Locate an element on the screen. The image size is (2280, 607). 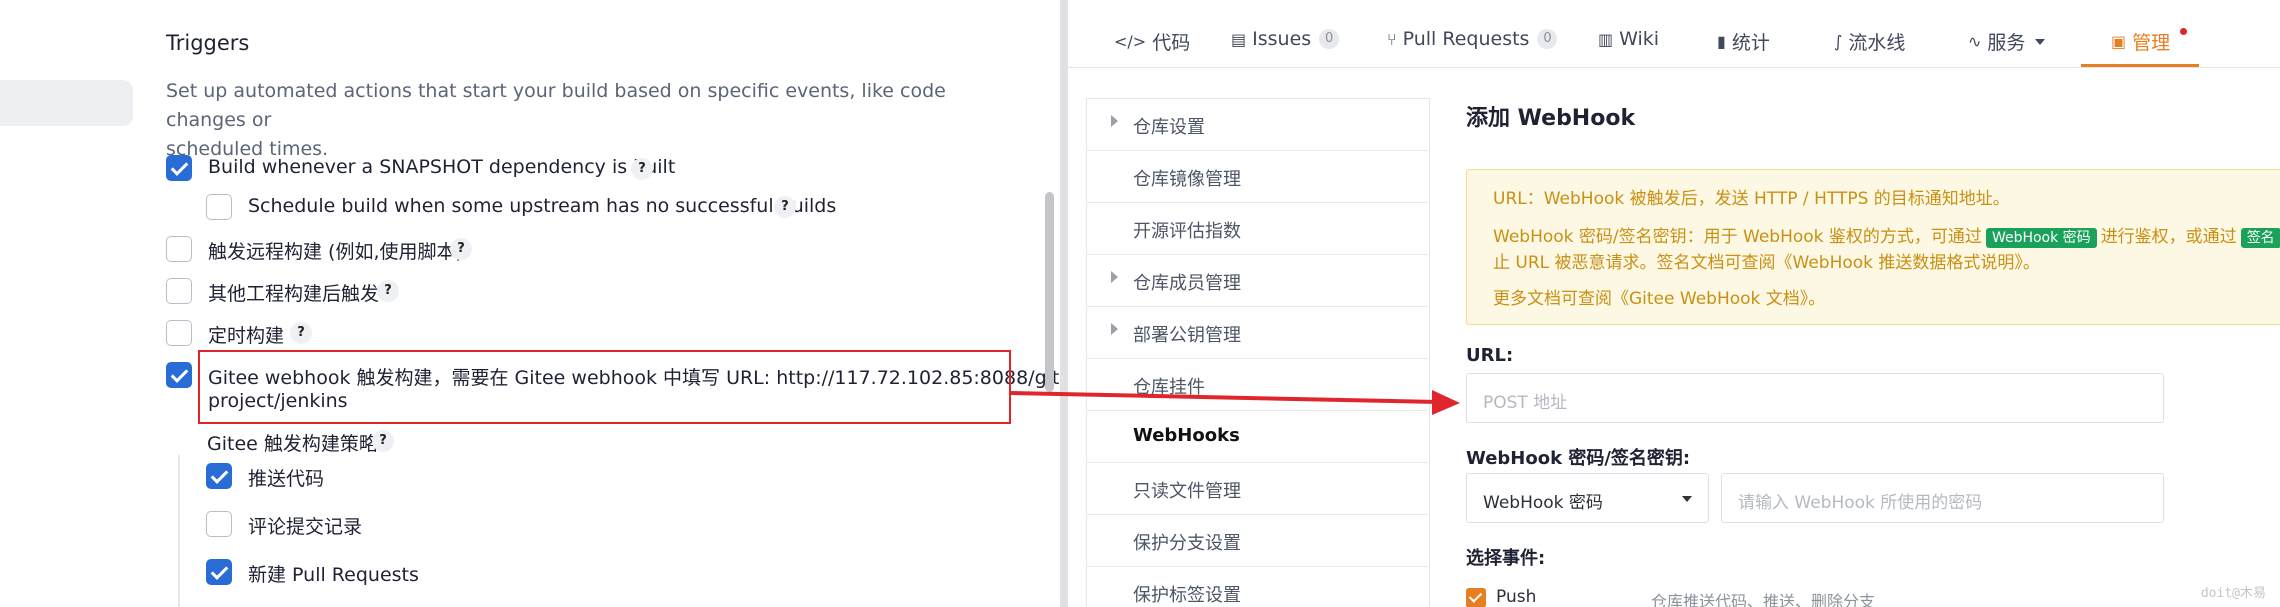
menu-item-label: WebHooks is located at coordinates (1186, 435).